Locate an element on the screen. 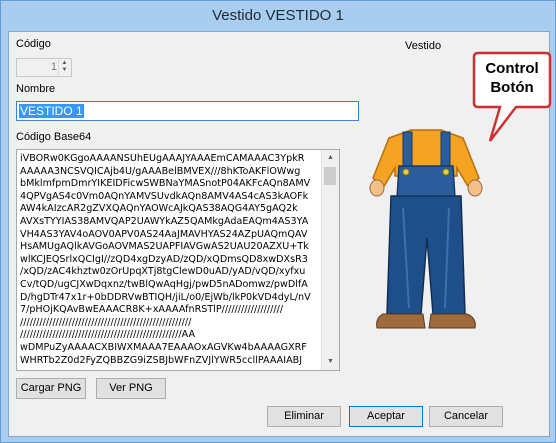  eliminar-button: Eliminar is located at coordinates (304, 416).